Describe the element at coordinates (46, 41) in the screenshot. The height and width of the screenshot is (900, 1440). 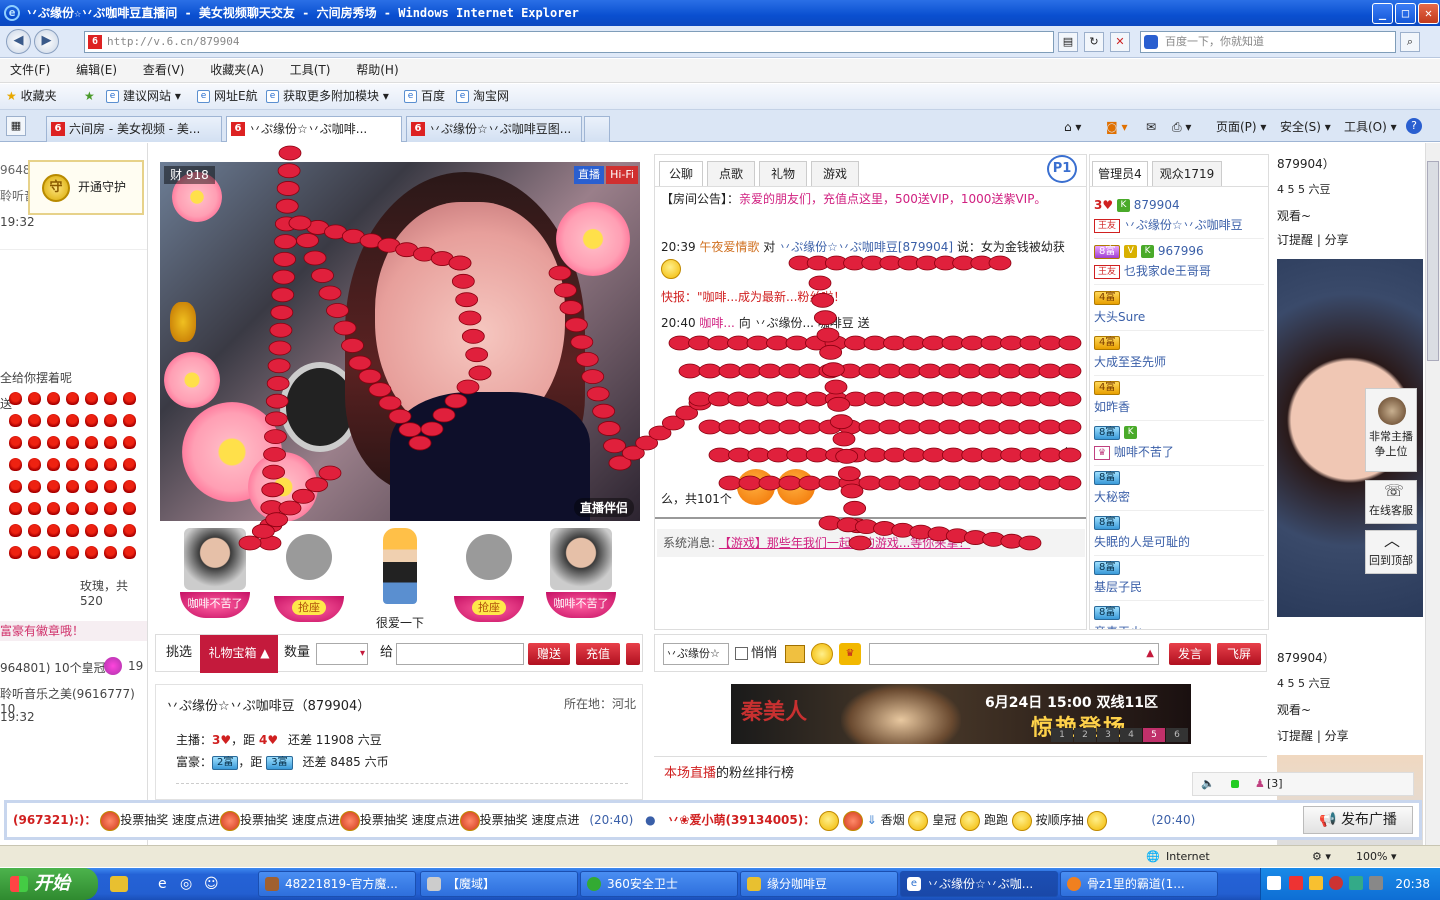
I see `forward-icon: ▶` at that location.